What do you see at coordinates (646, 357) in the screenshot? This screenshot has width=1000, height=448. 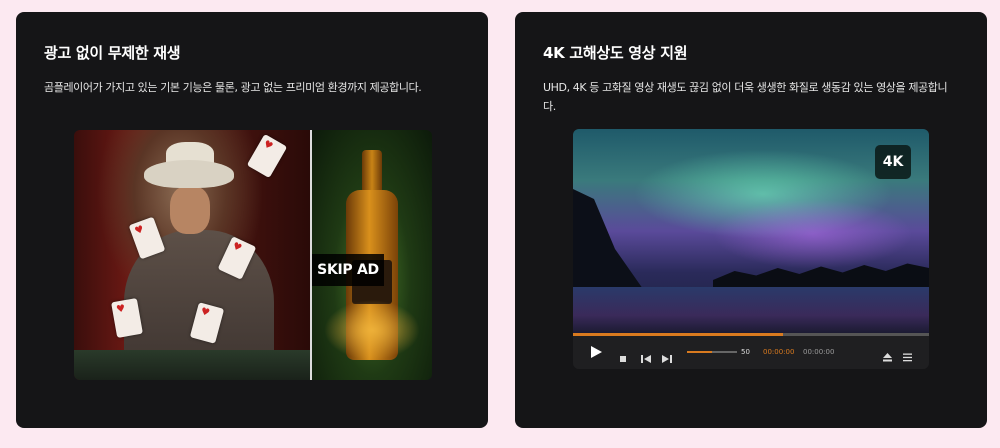 I see `previous-icon` at bounding box center [646, 357].